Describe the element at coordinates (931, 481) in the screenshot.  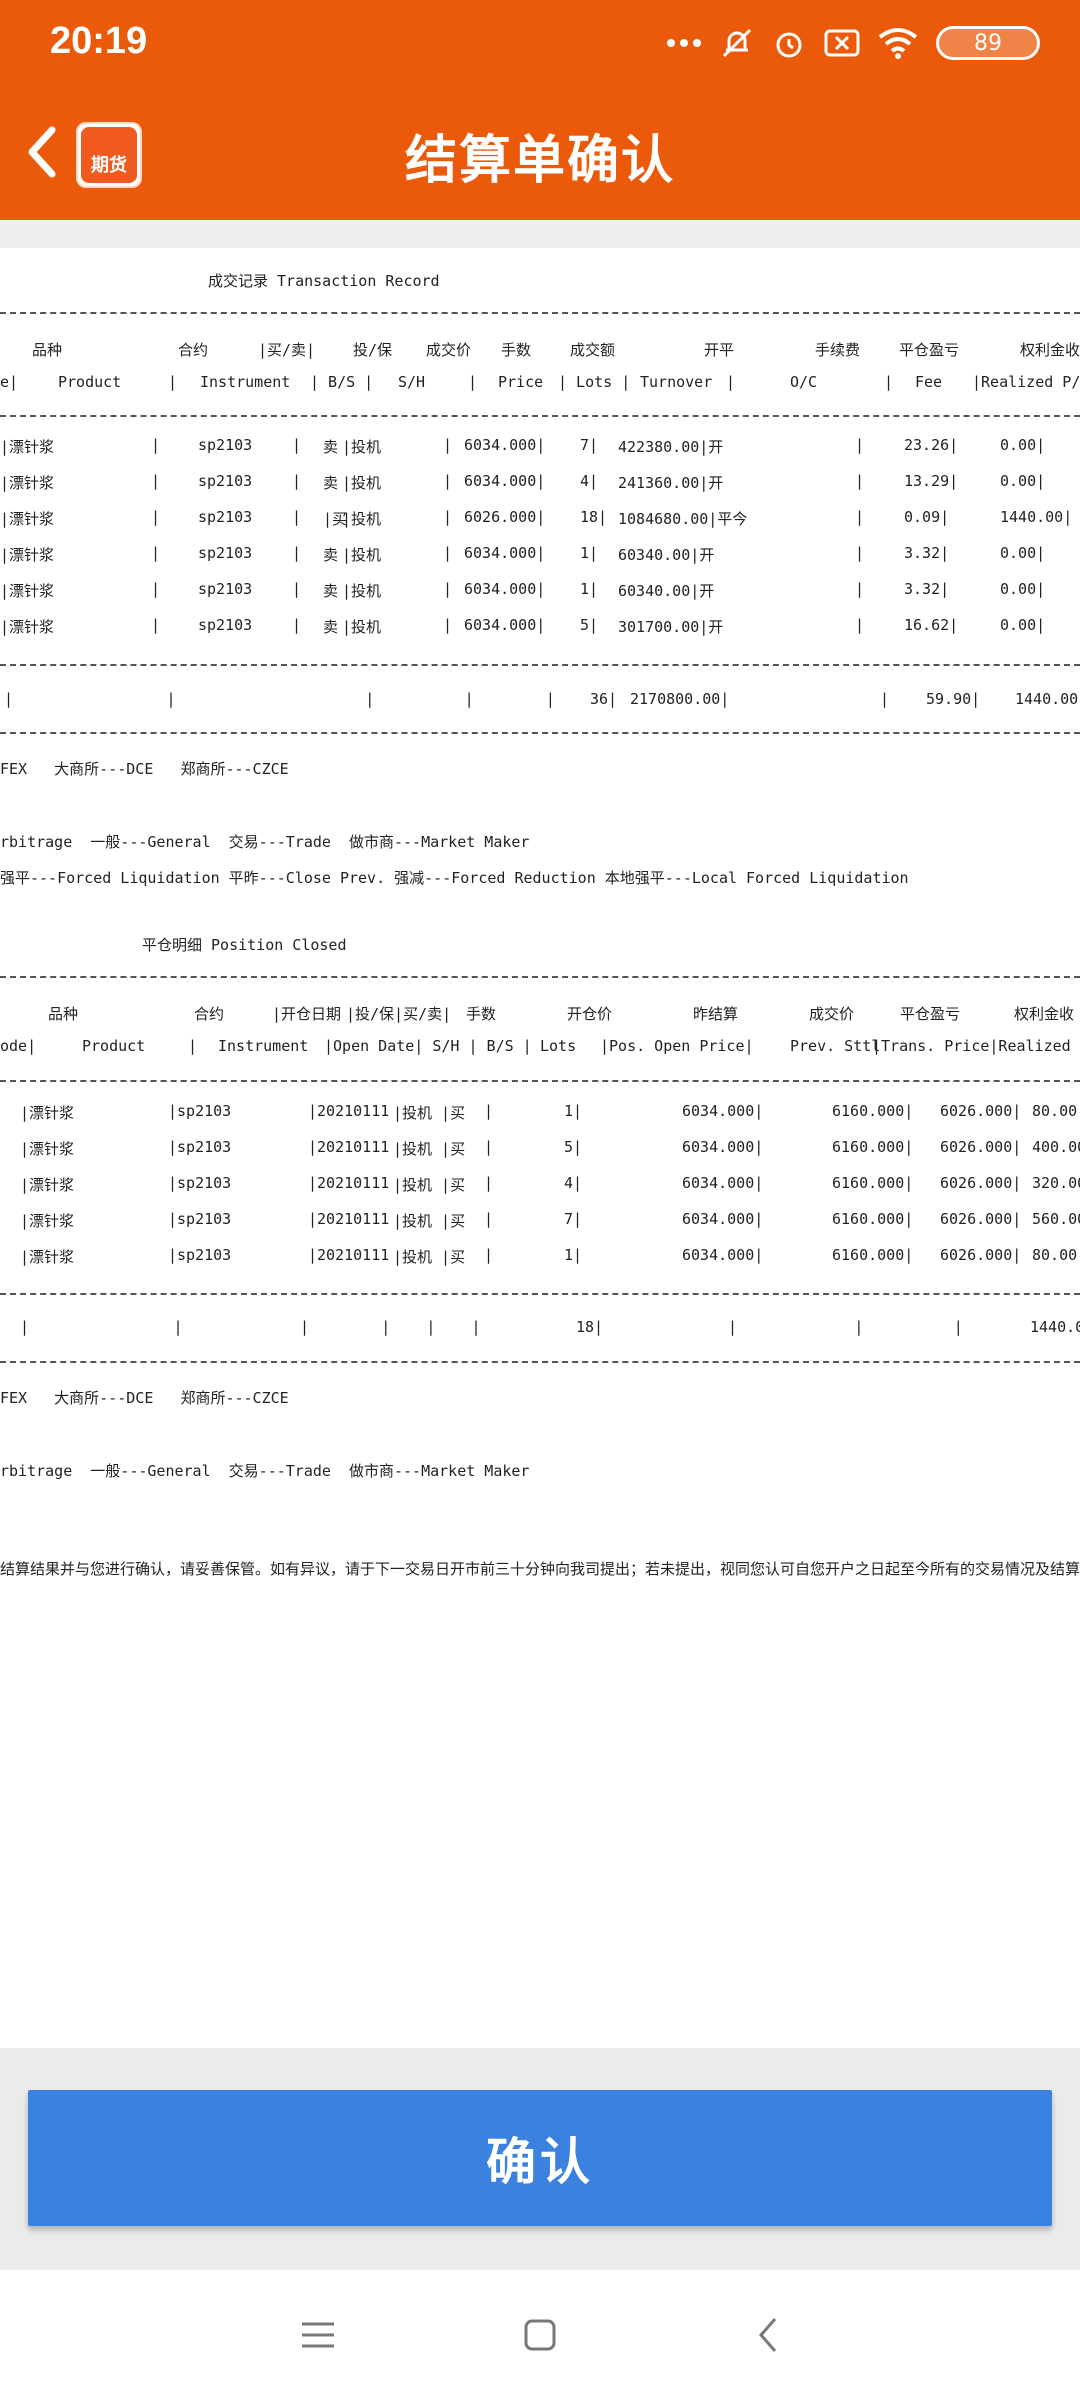
I see `tx-fee: 13.29|` at that location.